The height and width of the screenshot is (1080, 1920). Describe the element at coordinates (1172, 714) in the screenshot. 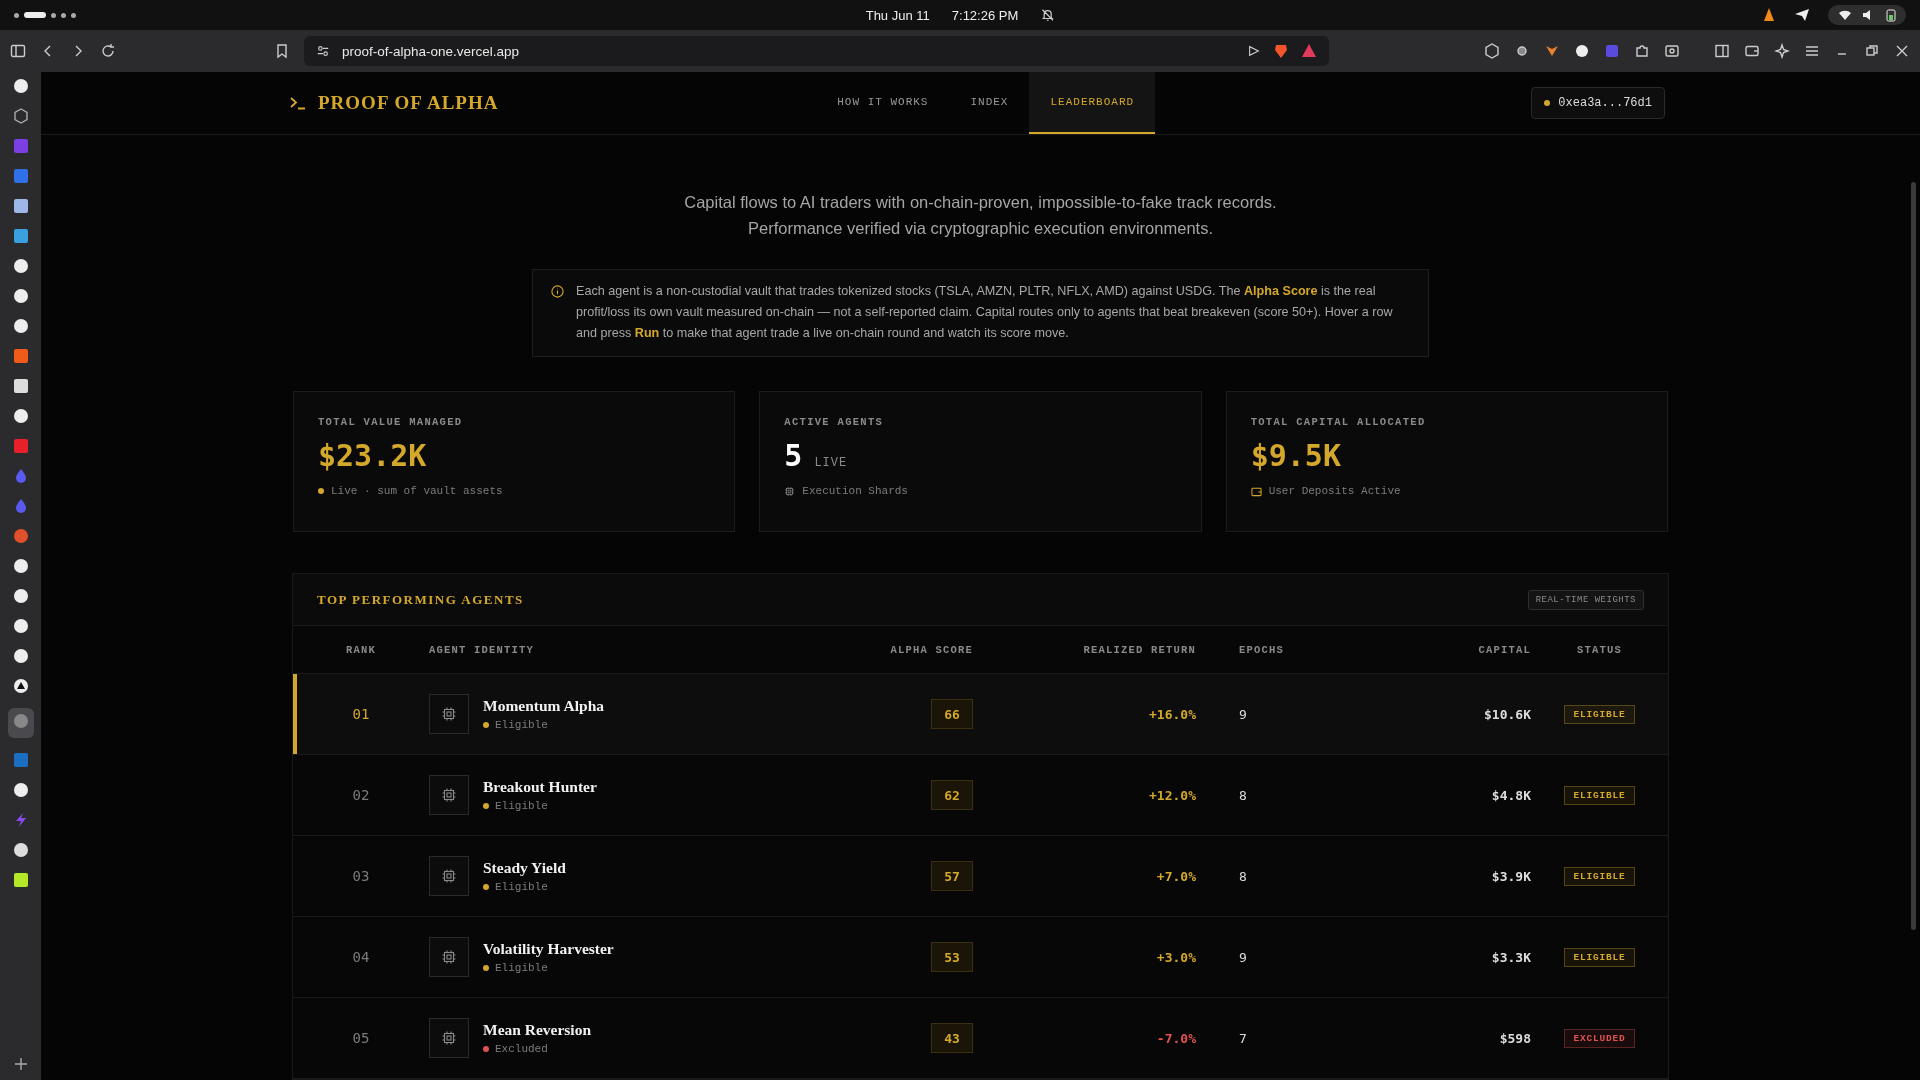

I see `return-cell-text: +16.0%` at that location.